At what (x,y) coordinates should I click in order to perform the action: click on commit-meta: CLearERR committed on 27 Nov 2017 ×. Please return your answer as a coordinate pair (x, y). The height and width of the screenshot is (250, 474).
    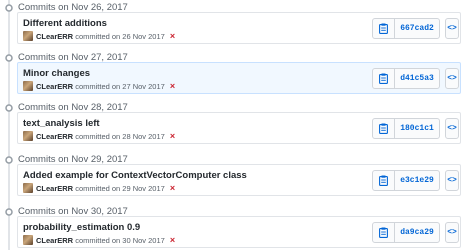
    Looking at the image, I should click on (105, 86).